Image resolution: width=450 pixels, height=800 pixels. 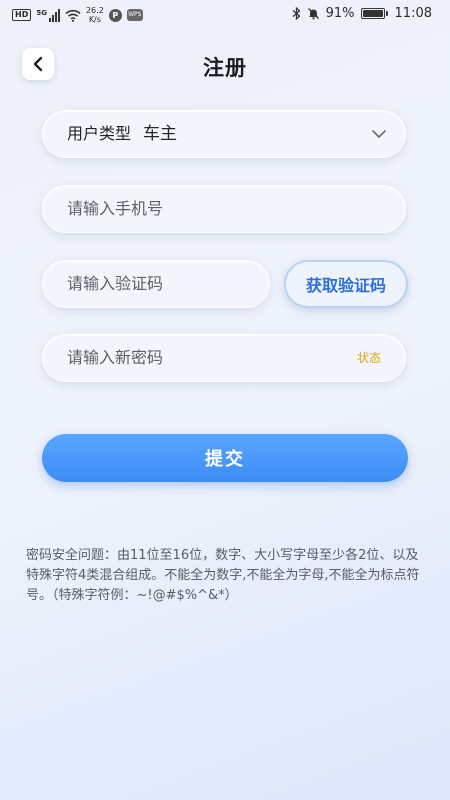 What do you see at coordinates (94, 19) in the screenshot?
I see `net-speed-unit: K/s` at bounding box center [94, 19].